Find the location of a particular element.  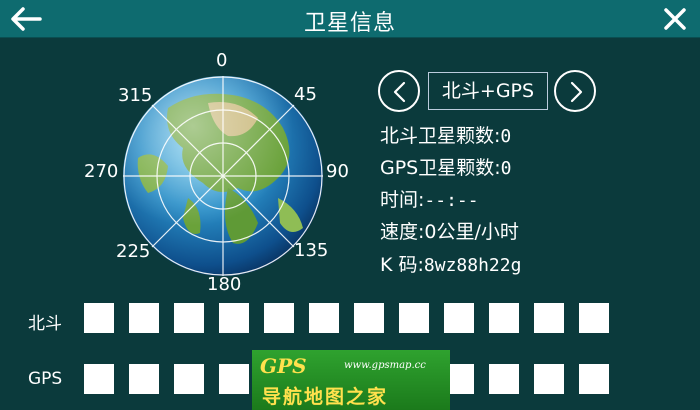

time-row: 时间:--:-- is located at coordinates (429, 198).